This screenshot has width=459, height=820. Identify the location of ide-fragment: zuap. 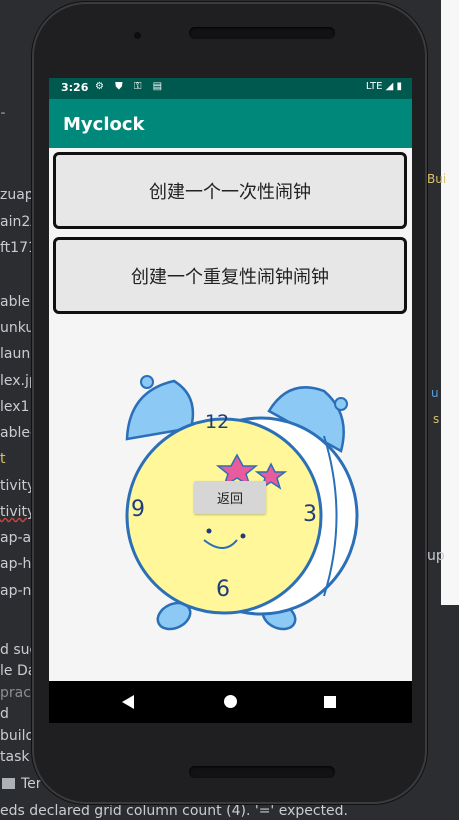
(17, 195).